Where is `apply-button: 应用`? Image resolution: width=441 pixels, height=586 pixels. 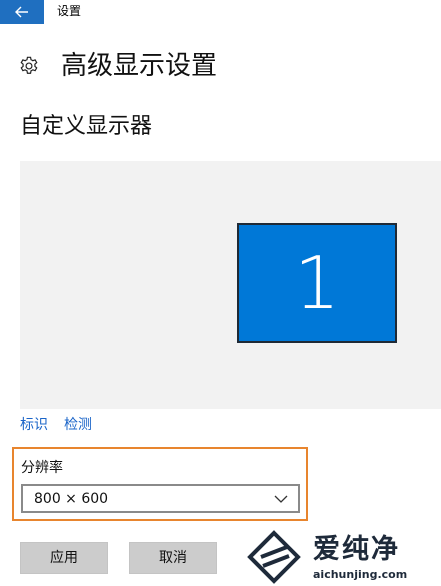 apply-button: 应用 is located at coordinates (64, 558).